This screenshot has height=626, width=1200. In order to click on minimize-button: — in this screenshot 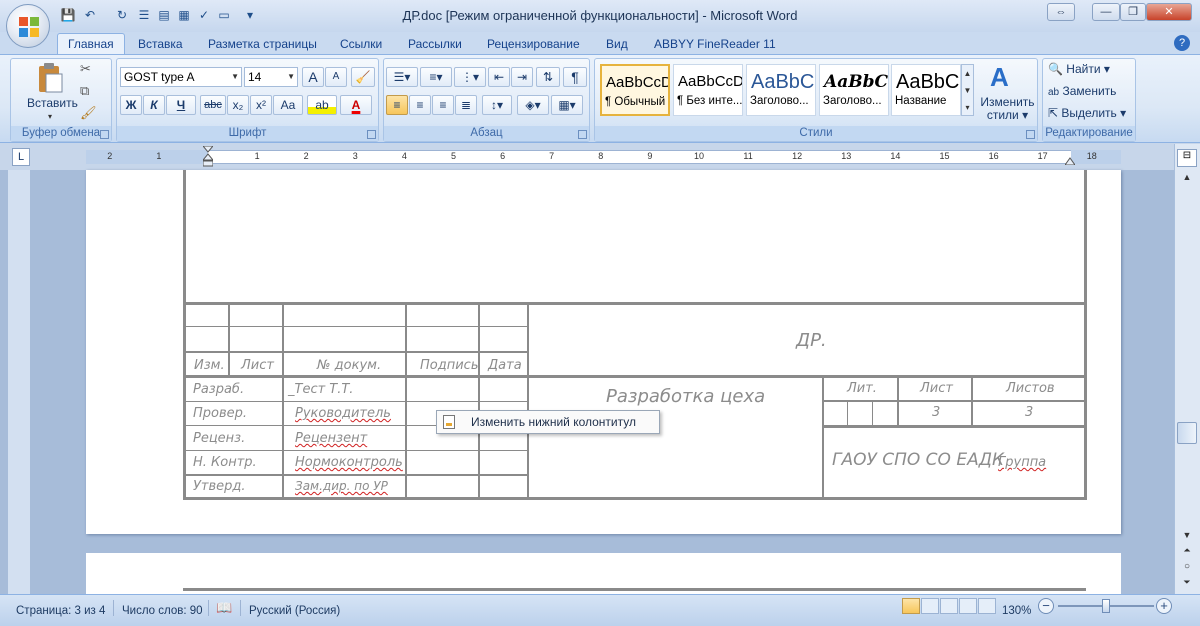, I will do `click(1106, 12)`.